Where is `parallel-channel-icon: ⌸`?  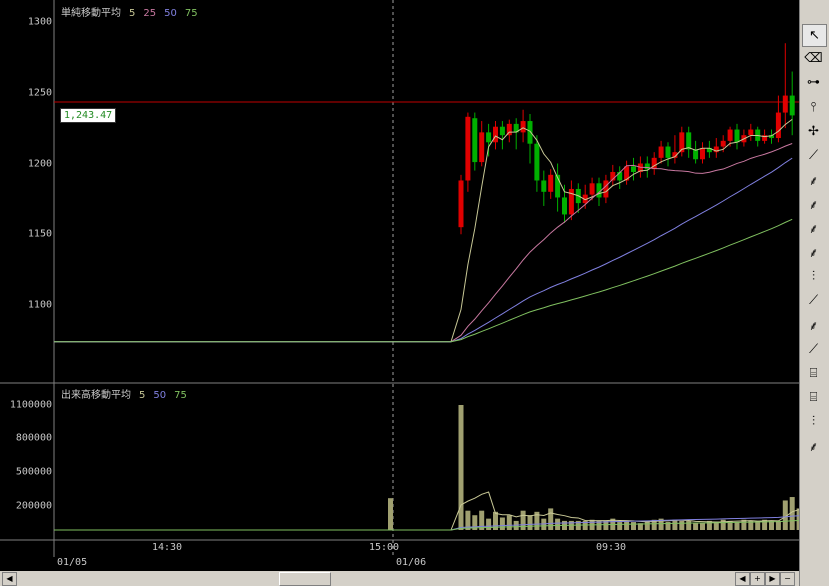
parallel-channel-icon: ⌸ is located at coordinates (813, 373).